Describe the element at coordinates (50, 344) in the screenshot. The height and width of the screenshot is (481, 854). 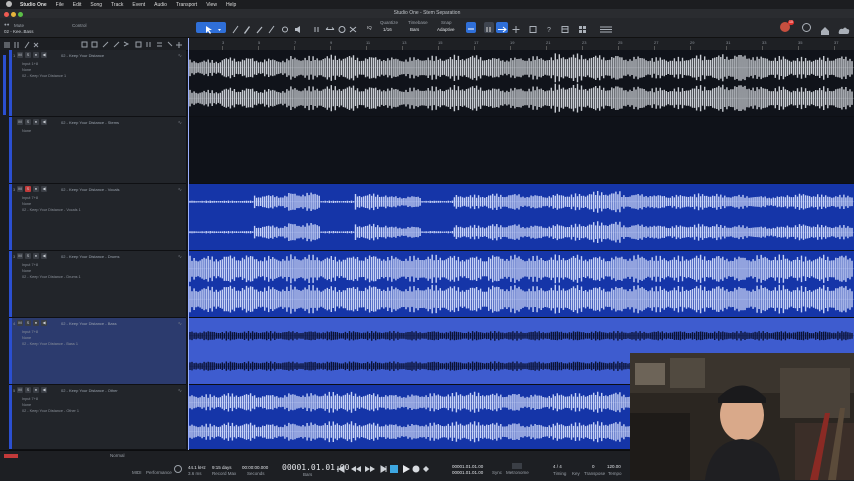
I see `track-output: 02 - Keep Your Distance - Bass 1` at that location.